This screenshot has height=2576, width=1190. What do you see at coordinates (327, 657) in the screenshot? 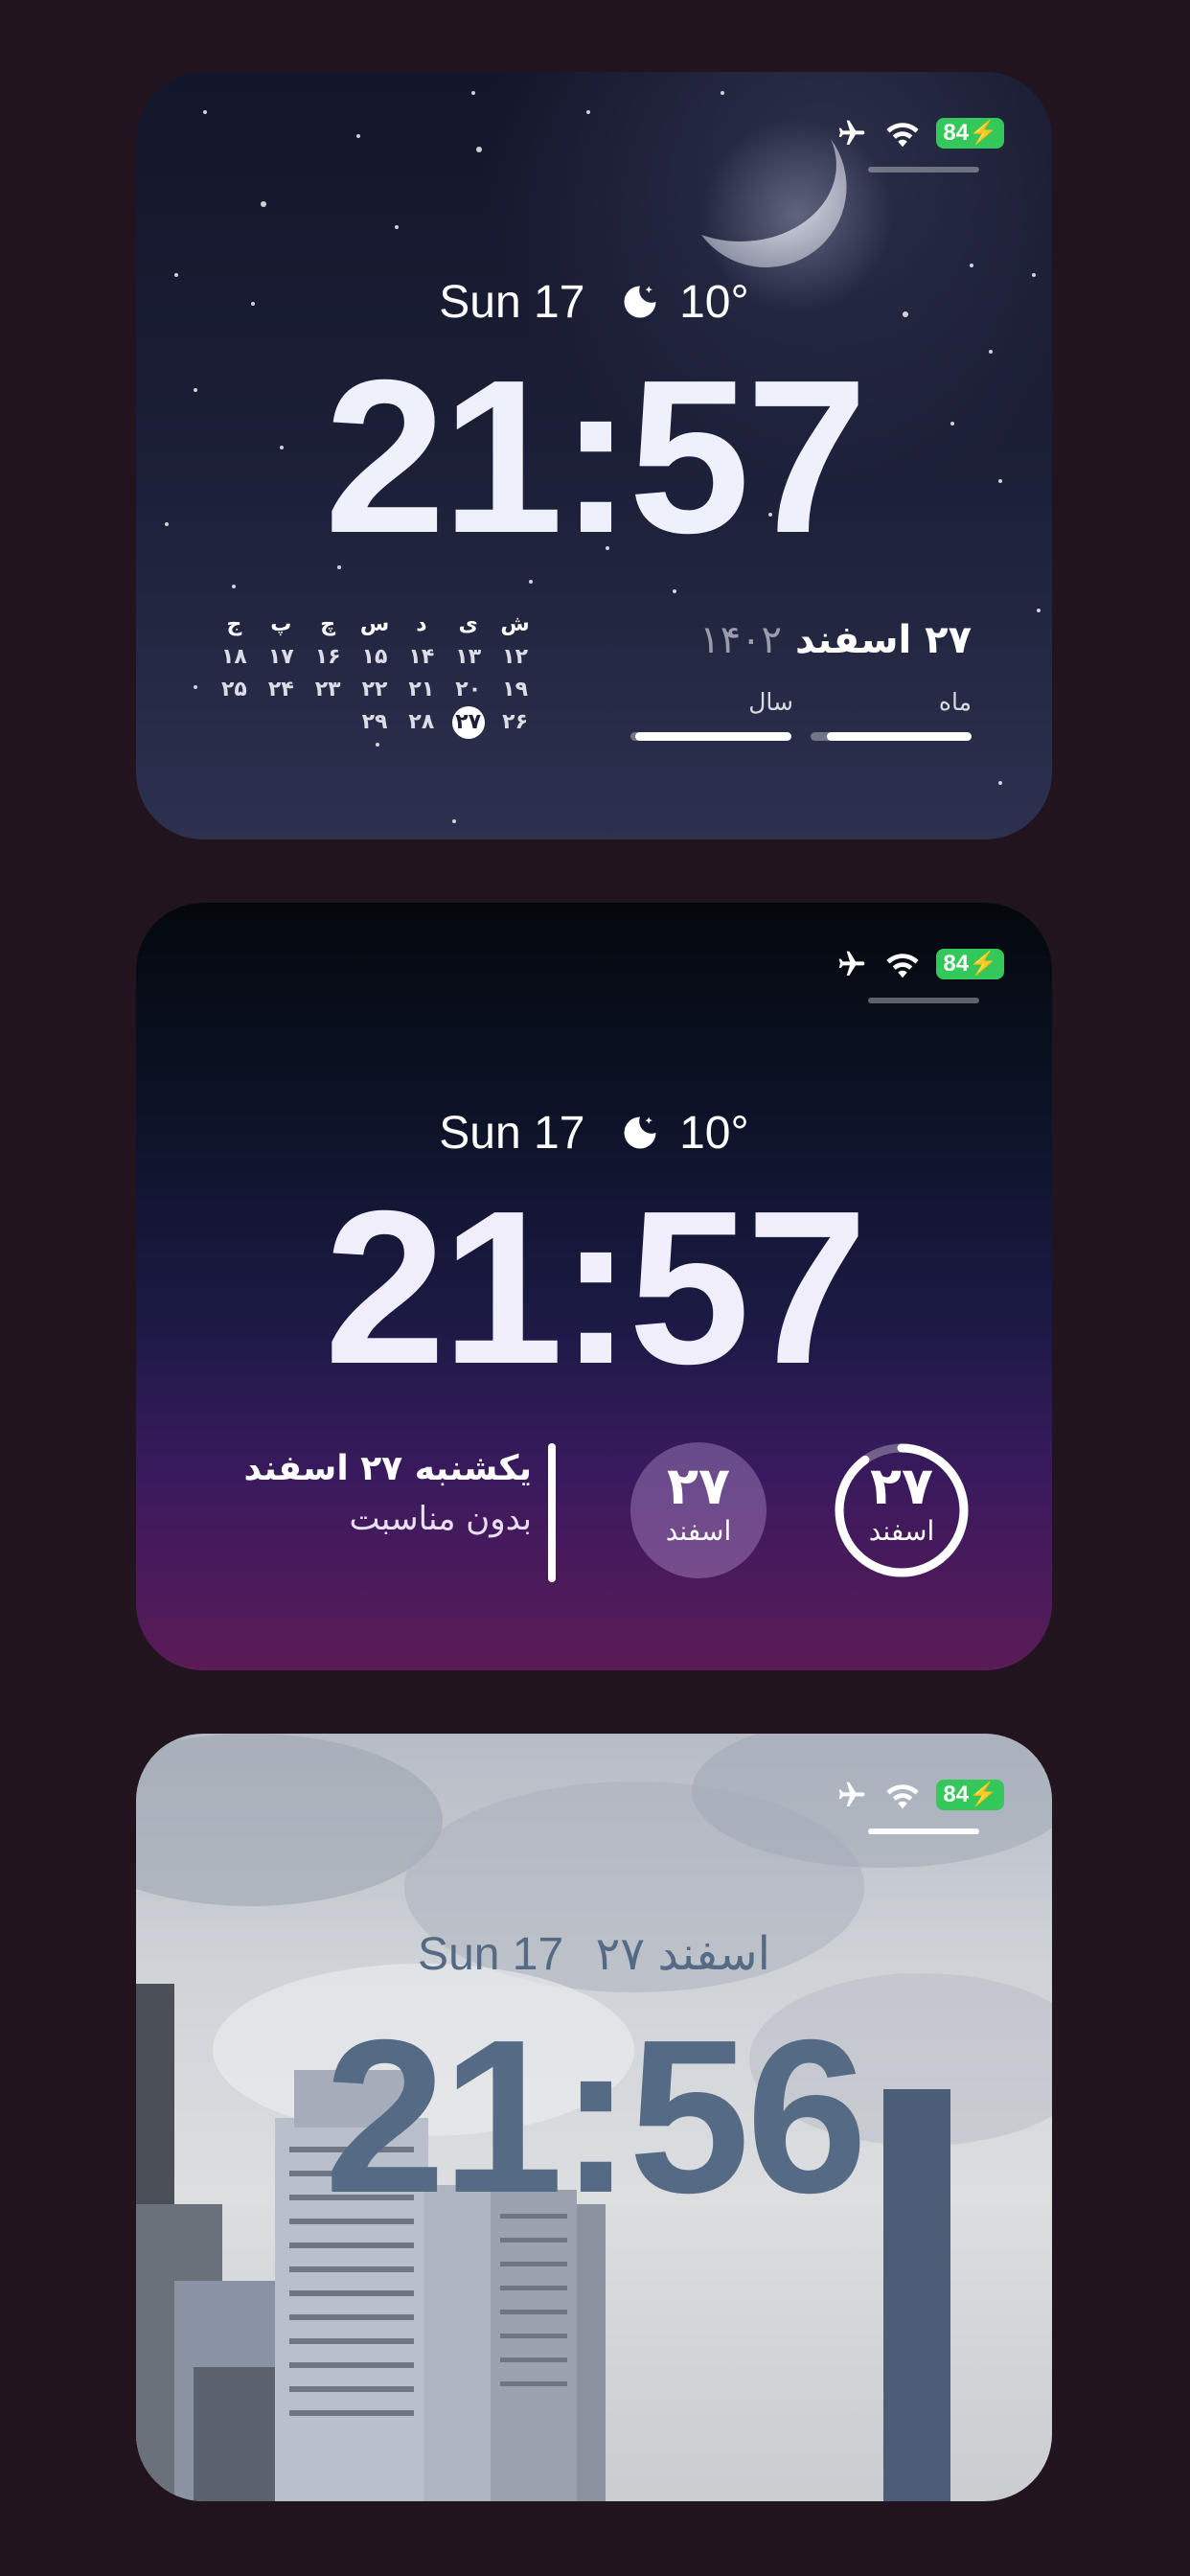
I see `calendar-day: ۱۶` at bounding box center [327, 657].